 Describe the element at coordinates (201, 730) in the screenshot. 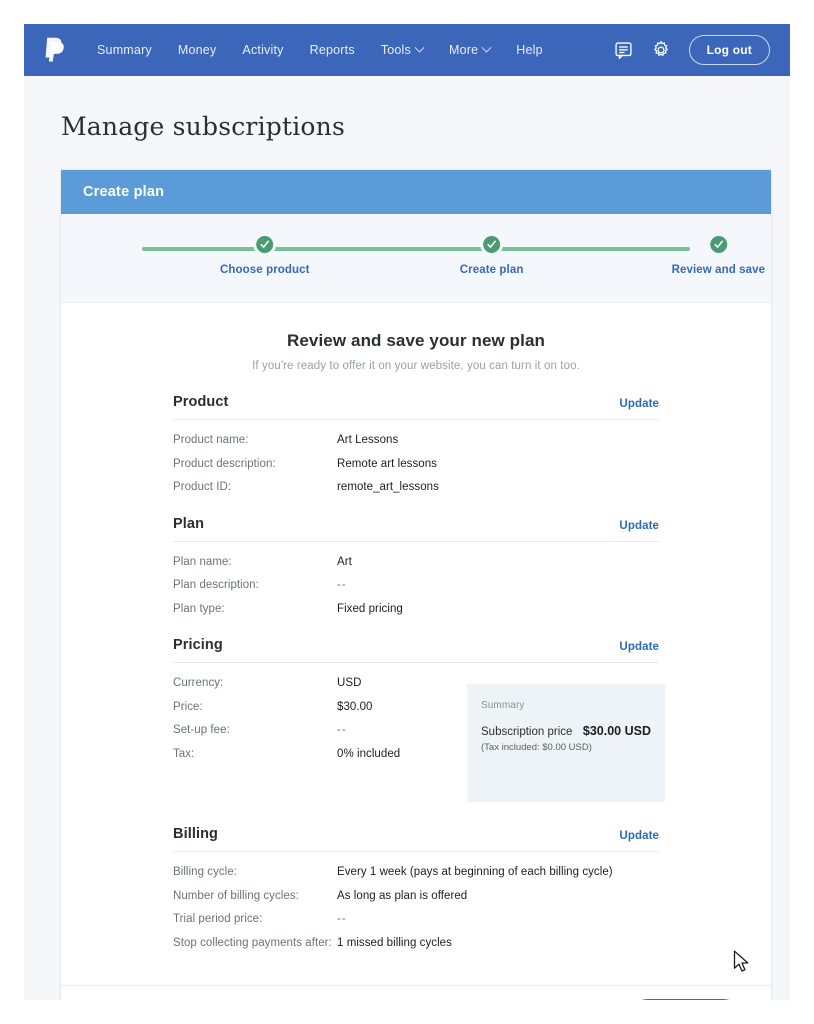

I see `detail-label: Set-up fee:` at that location.